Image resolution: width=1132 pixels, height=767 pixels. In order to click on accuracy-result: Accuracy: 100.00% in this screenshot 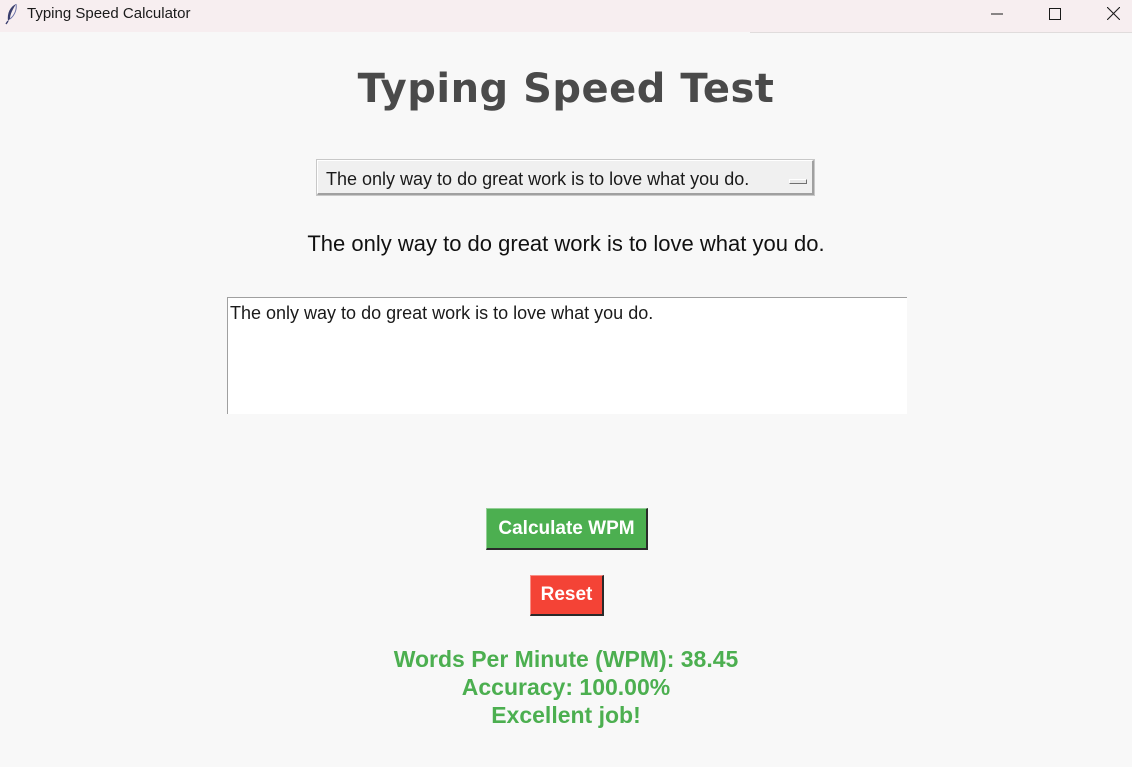, I will do `click(566, 687)`.